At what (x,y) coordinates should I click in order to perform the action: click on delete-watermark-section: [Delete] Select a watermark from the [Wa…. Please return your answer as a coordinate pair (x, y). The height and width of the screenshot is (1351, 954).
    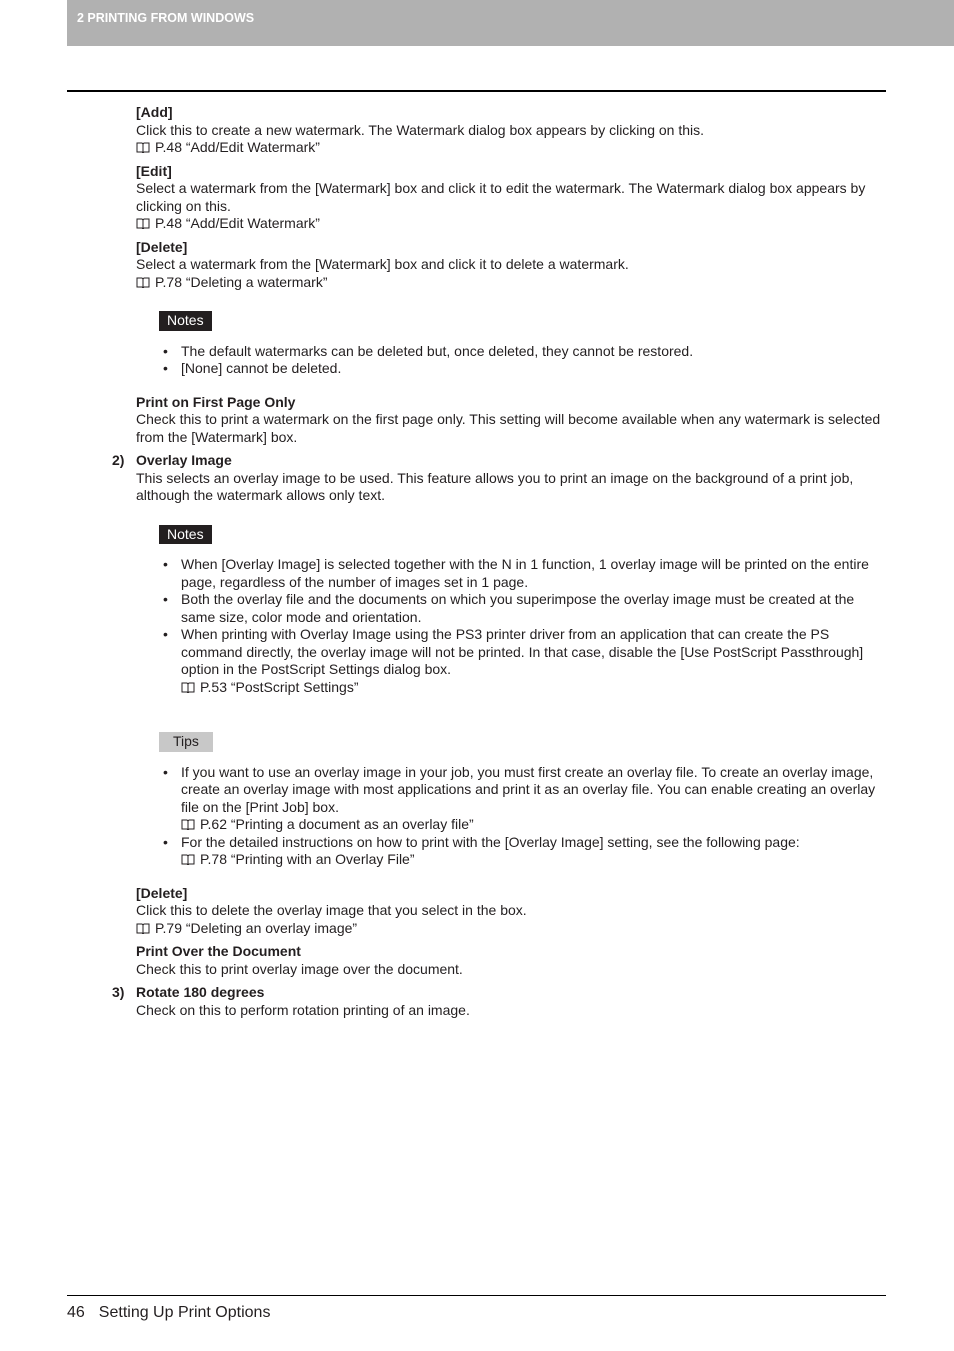
    Looking at the image, I should click on (511, 265).